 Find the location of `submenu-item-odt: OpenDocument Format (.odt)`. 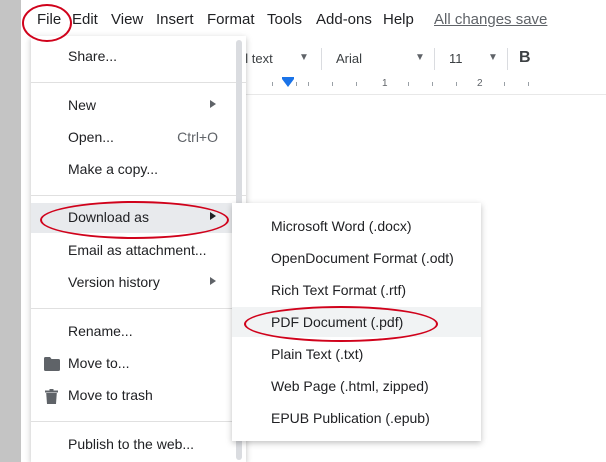

submenu-item-odt: OpenDocument Format (.odt) is located at coordinates (356, 258).